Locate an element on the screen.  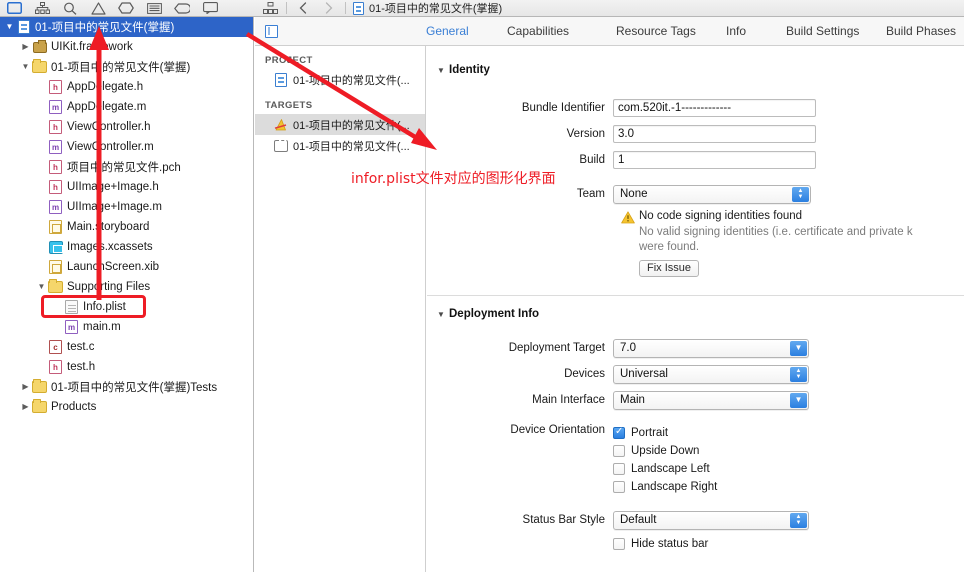
orientation-checkbox-upside-down: Upside Down is located at coordinates (788, 451).